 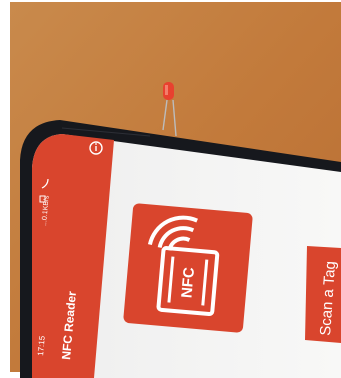 I want to click on status-time: 17:15, so click(x=41, y=345).